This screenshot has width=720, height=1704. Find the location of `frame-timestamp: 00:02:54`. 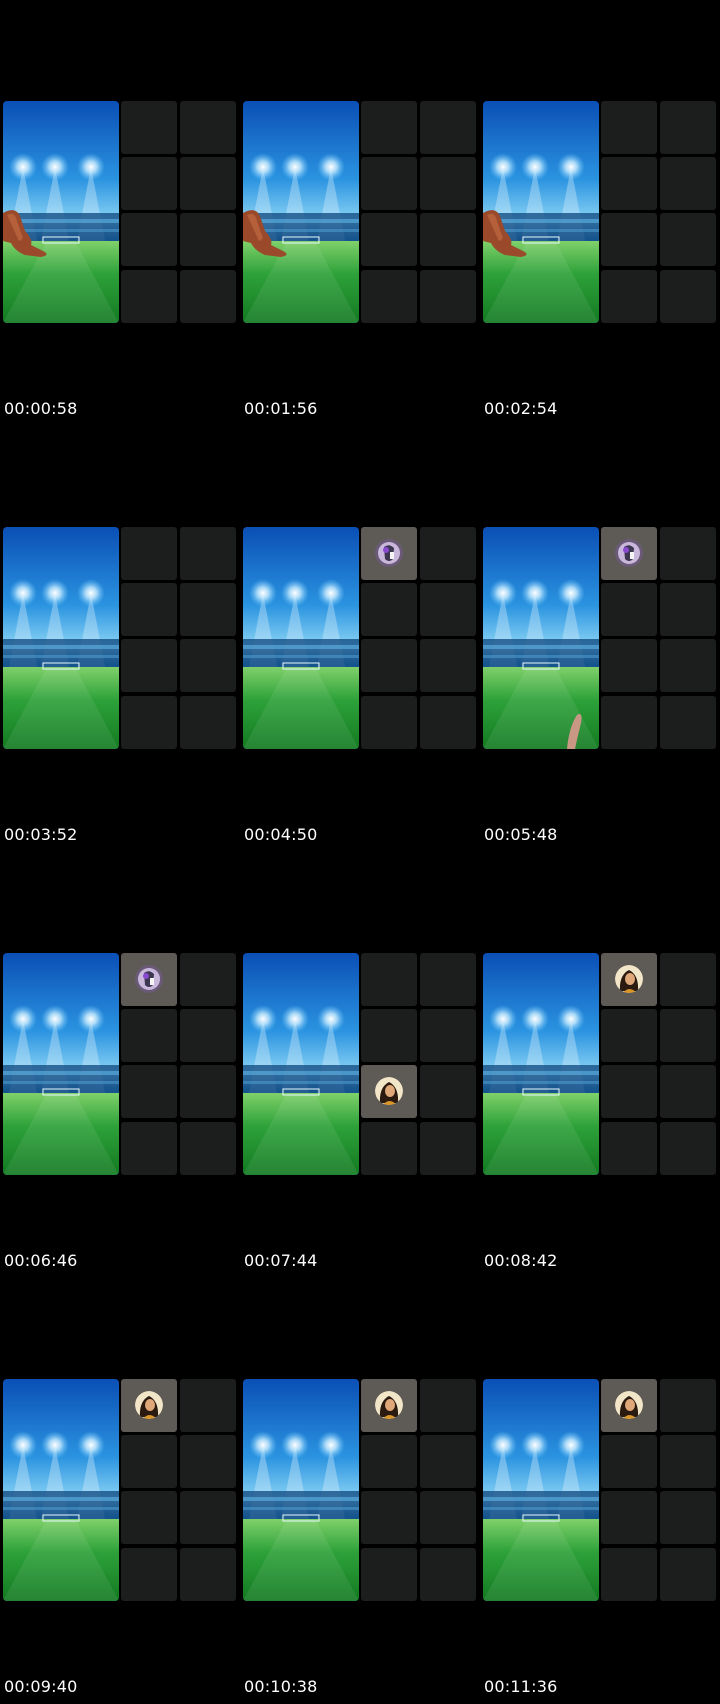

frame-timestamp: 00:02:54 is located at coordinates (521, 408).